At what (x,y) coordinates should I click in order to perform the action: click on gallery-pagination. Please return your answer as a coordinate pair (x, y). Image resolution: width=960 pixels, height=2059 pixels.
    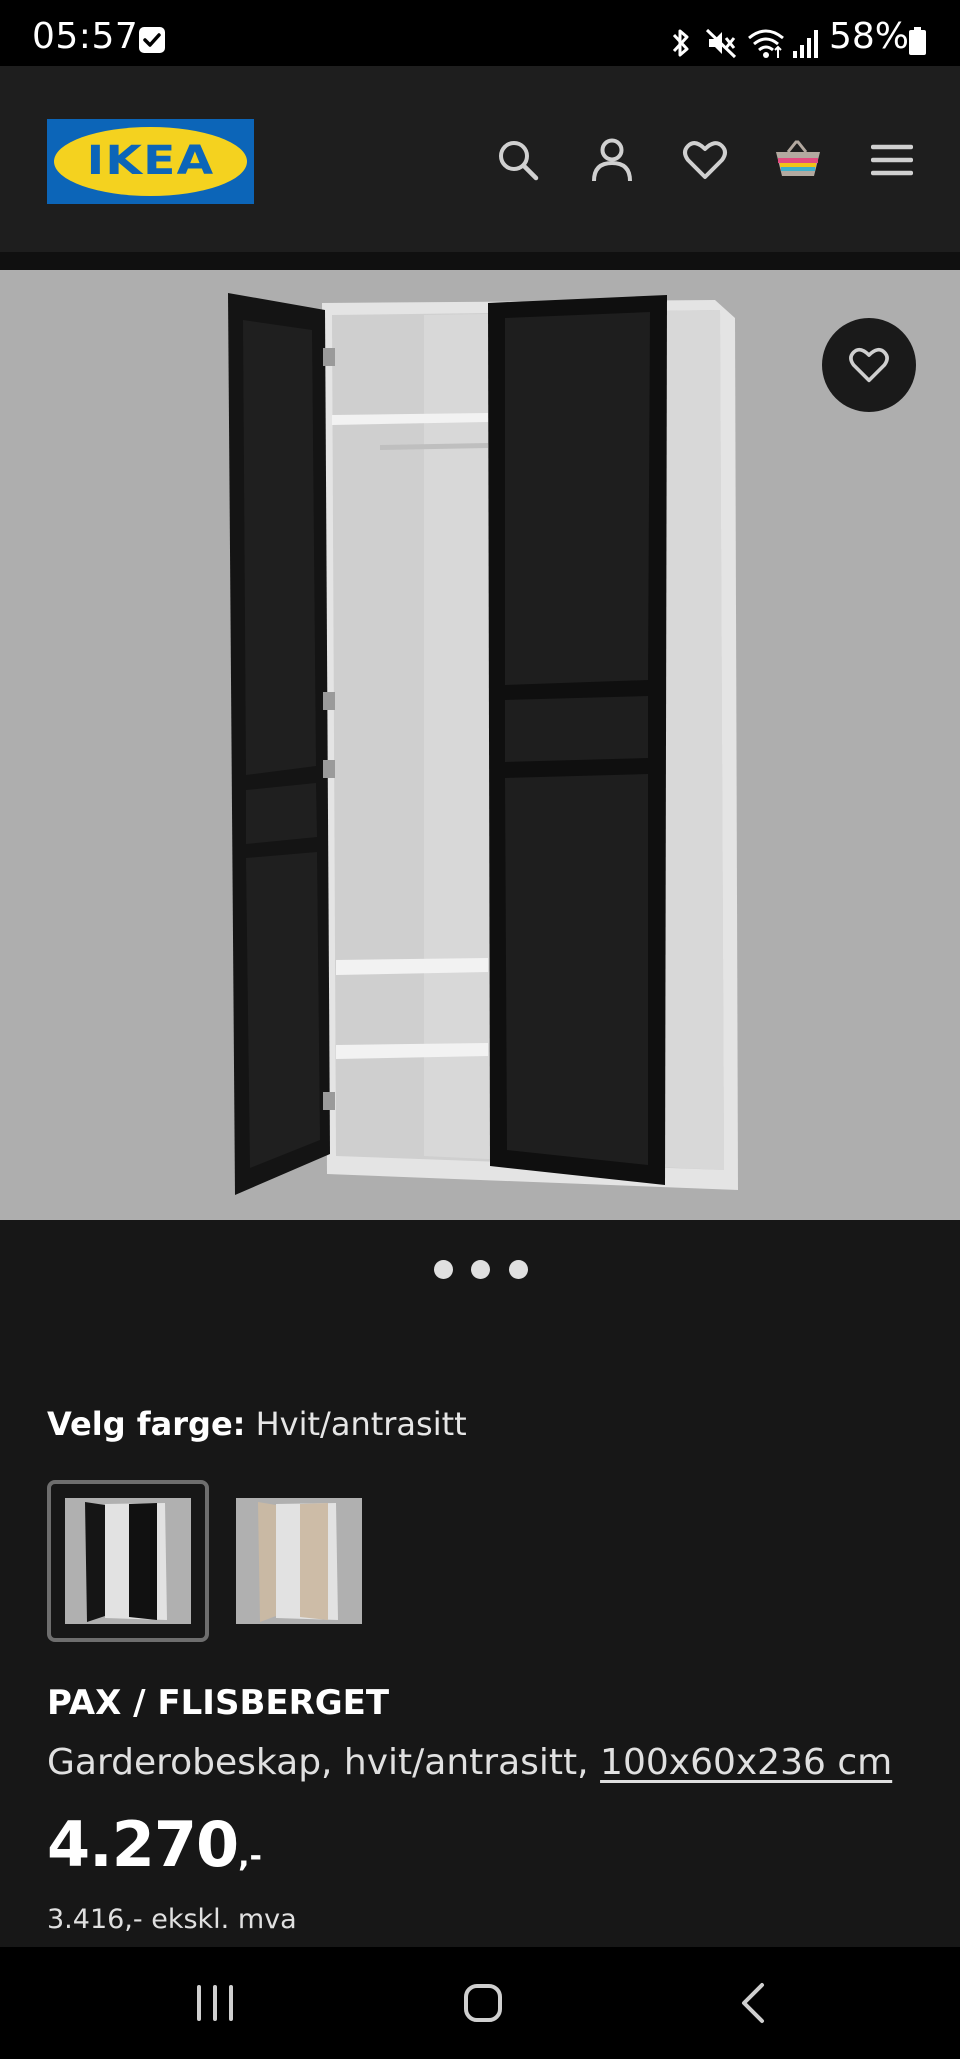
    Looking at the image, I should click on (480, 1270).